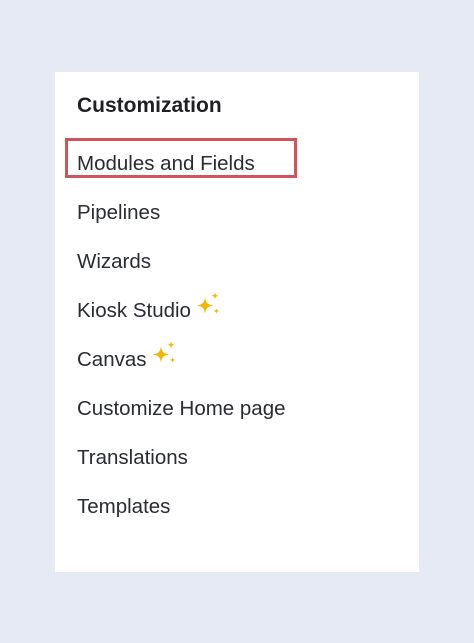 This screenshot has height=643, width=474. I want to click on menu-item-label: Canvas, so click(112, 359).